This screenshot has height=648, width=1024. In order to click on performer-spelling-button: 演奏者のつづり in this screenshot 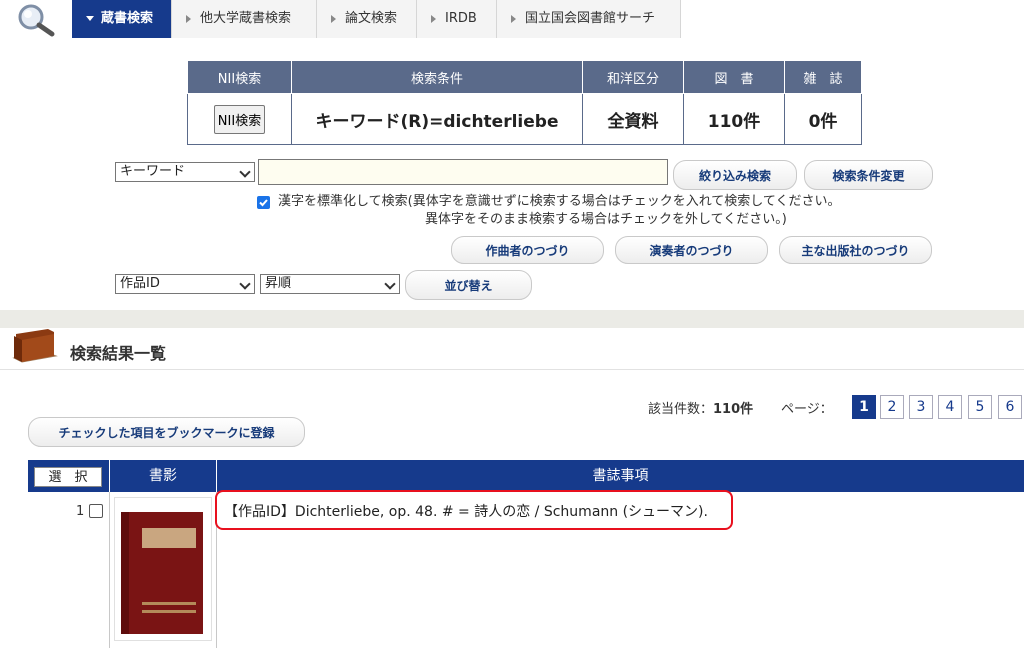, I will do `click(691, 250)`.